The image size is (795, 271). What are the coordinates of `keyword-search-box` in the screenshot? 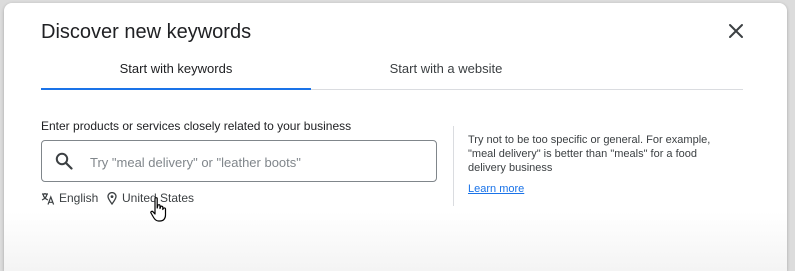 It's located at (239, 161).